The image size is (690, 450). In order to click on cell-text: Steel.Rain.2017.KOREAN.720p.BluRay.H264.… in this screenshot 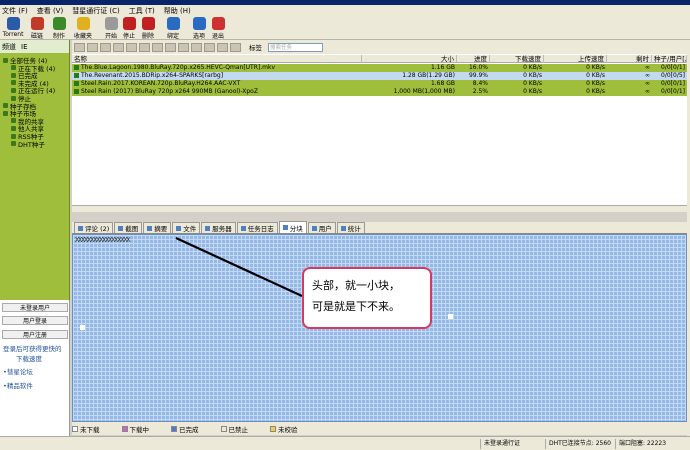, I will do `click(161, 83)`.